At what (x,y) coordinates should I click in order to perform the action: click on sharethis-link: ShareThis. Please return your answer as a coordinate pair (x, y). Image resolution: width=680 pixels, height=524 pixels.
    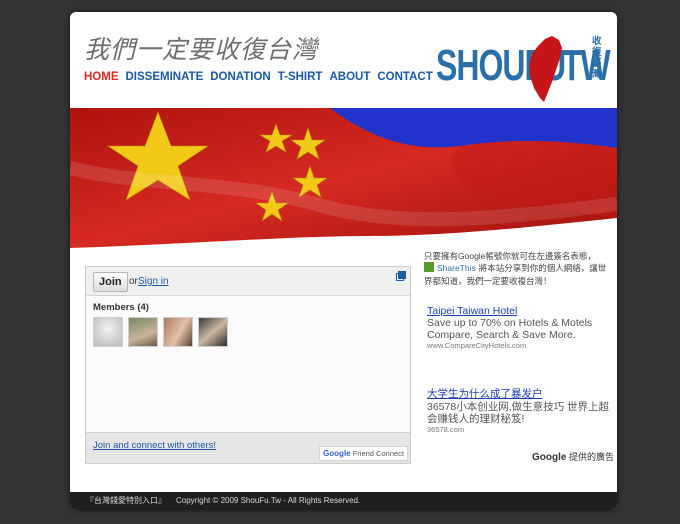
    Looking at the image, I should click on (456, 268).